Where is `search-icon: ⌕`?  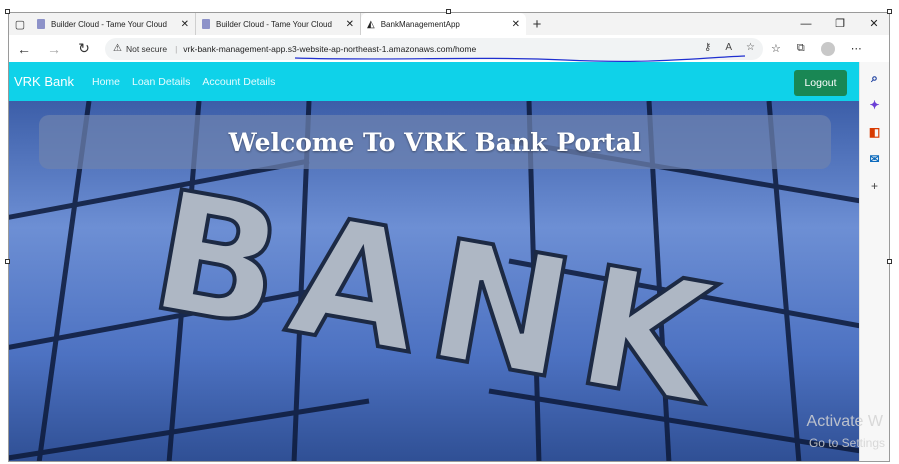
search-icon: ⌕ is located at coordinates (875, 78).